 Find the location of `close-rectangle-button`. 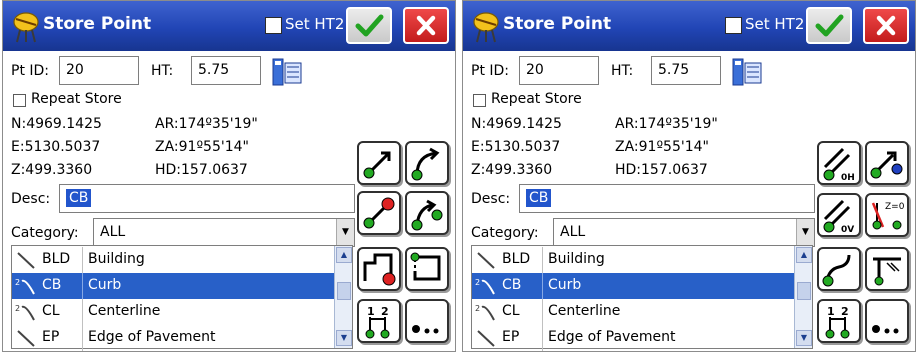

close-rectangle-button is located at coordinates (427, 269).